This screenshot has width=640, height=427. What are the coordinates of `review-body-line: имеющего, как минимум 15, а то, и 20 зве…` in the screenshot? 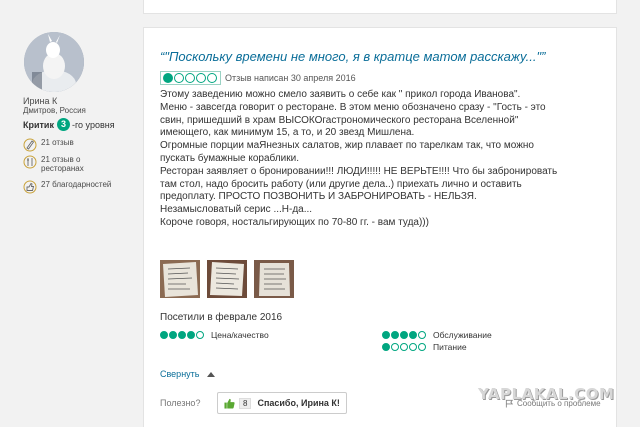 It's located at (287, 133).